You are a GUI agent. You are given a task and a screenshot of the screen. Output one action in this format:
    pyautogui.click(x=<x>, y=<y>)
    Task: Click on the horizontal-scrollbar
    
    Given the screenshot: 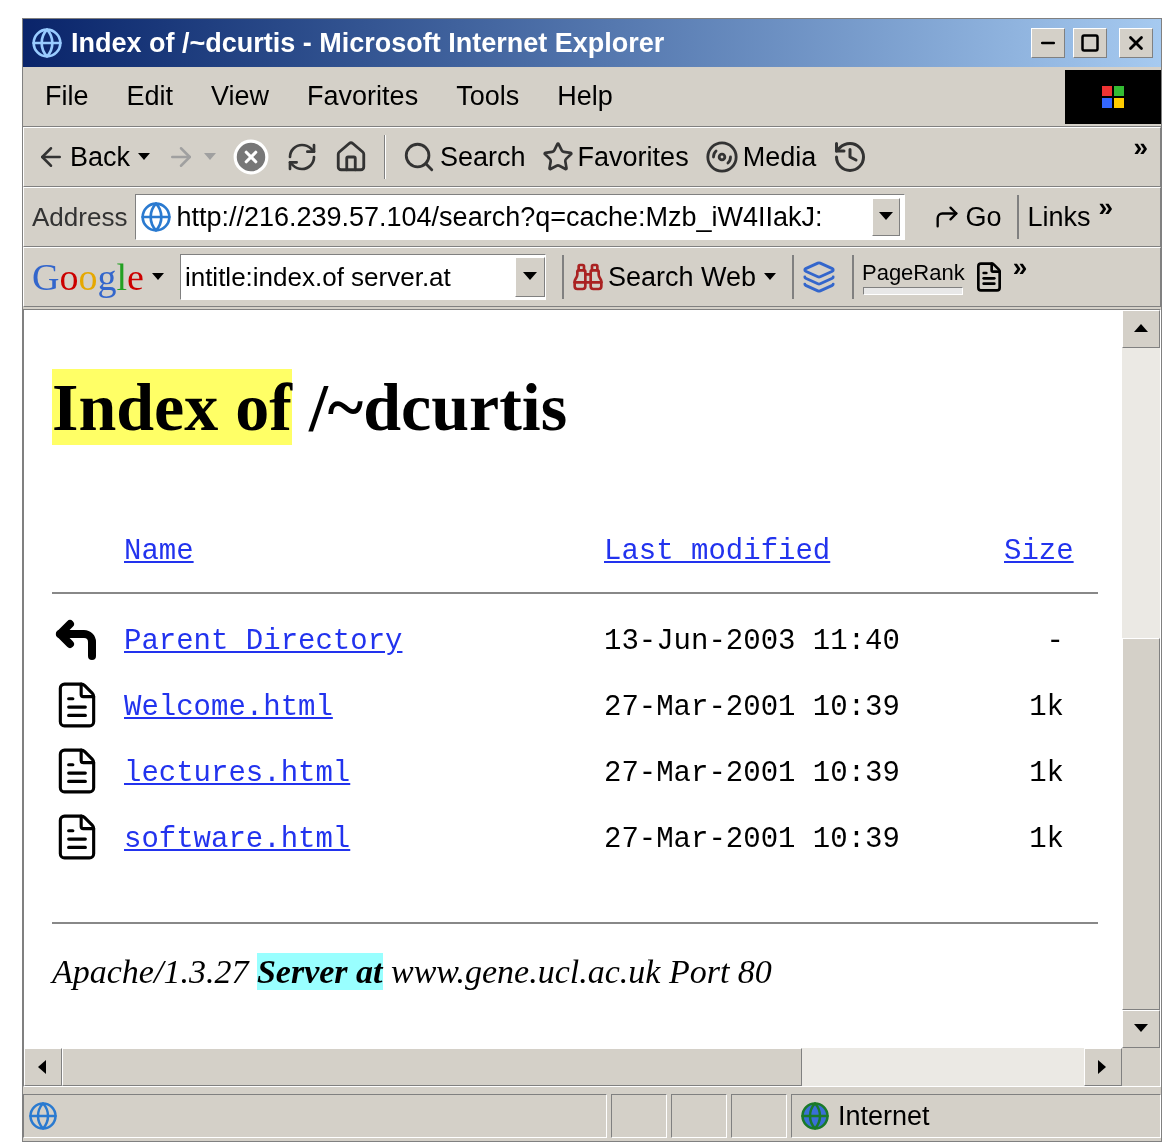 What is the action you would take?
    pyautogui.click(x=573, y=1067)
    